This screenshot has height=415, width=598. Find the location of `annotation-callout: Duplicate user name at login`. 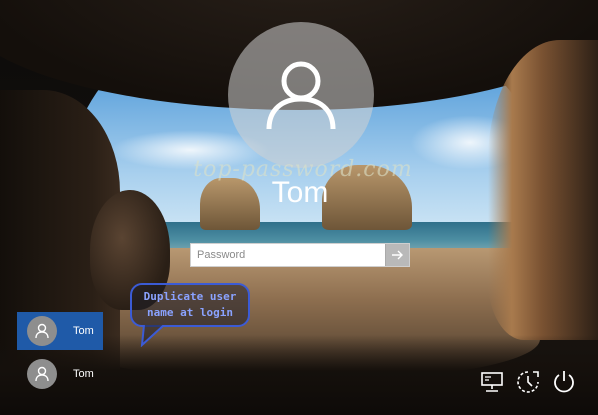

annotation-callout: Duplicate user name at login is located at coordinates (190, 305).